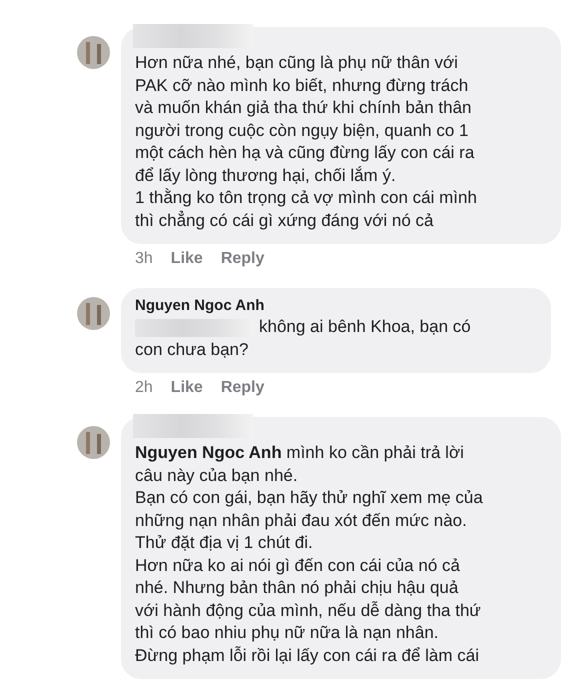  What do you see at coordinates (303, 338) in the screenshot?
I see `comment-text: không ai bênh Khoa, bạn có con chưa bạn?` at bounding box center [303, 338].